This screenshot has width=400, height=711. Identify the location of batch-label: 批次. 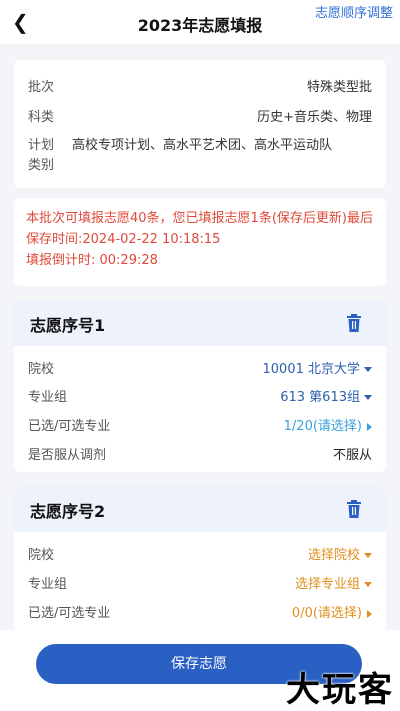
(41, 87).